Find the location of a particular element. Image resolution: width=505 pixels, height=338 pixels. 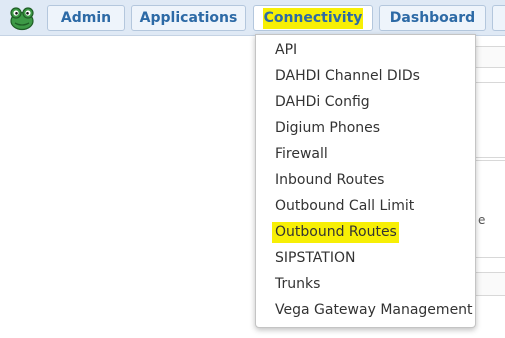

nav-dashboard-label: Dashboard is located at coordinates (432, 18).